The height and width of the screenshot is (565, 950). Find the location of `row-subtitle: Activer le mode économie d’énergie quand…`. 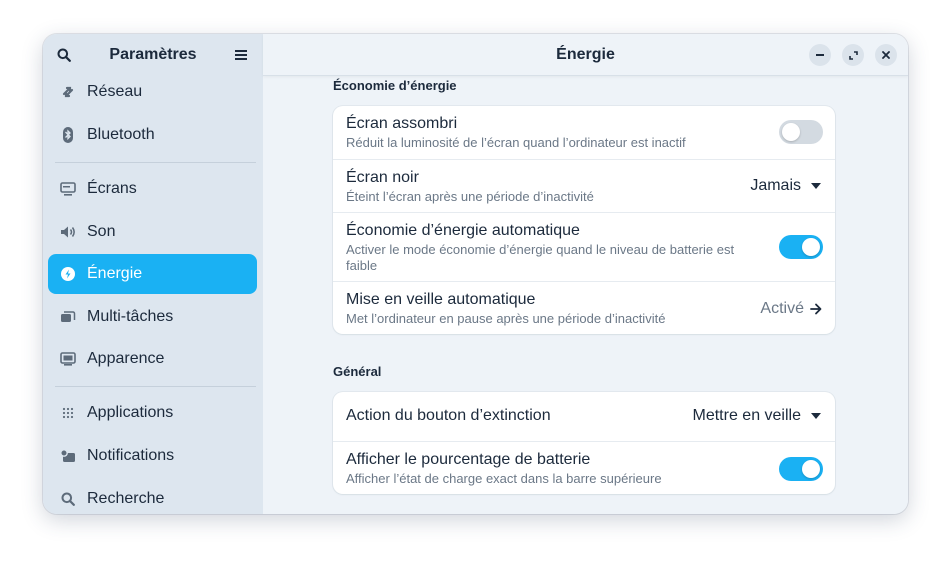

row-subtitle: Activer le mode économie d’énergie quand… is located at coordinates (540, 249).